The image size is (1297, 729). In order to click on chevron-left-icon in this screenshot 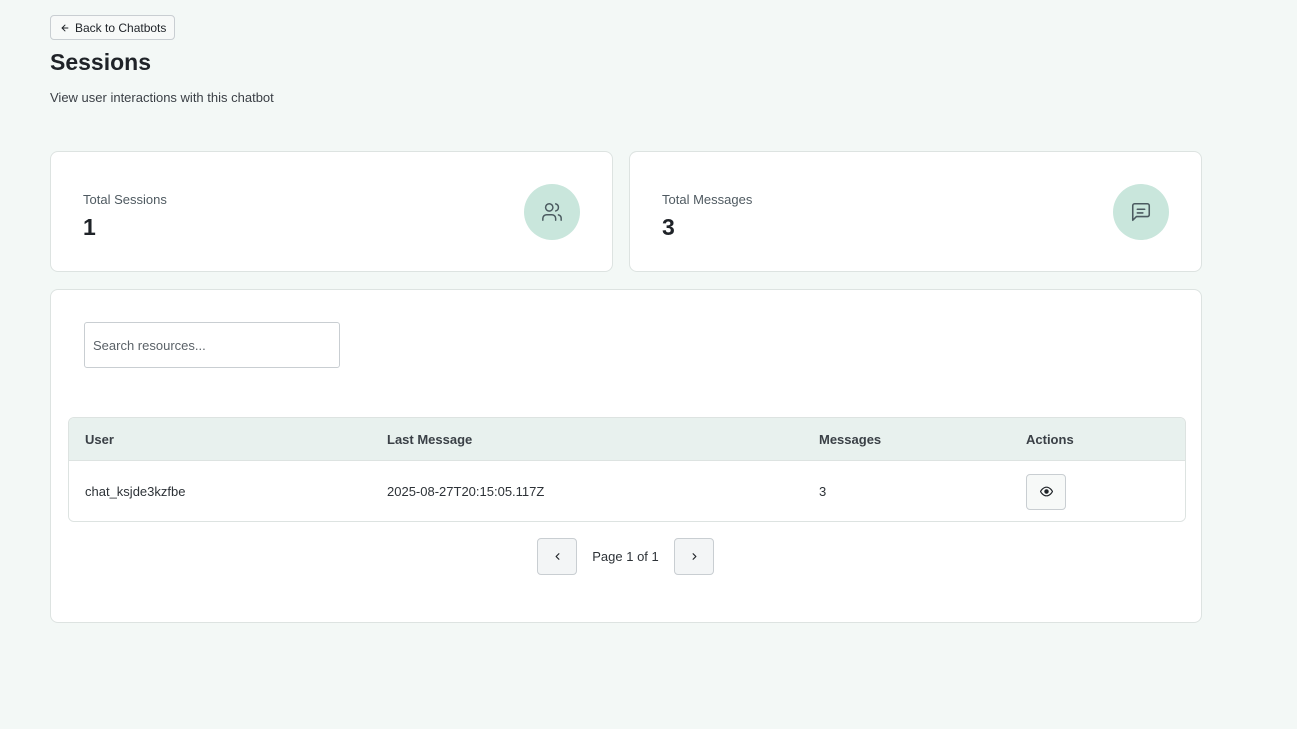, I will do `click(557, 556)`.